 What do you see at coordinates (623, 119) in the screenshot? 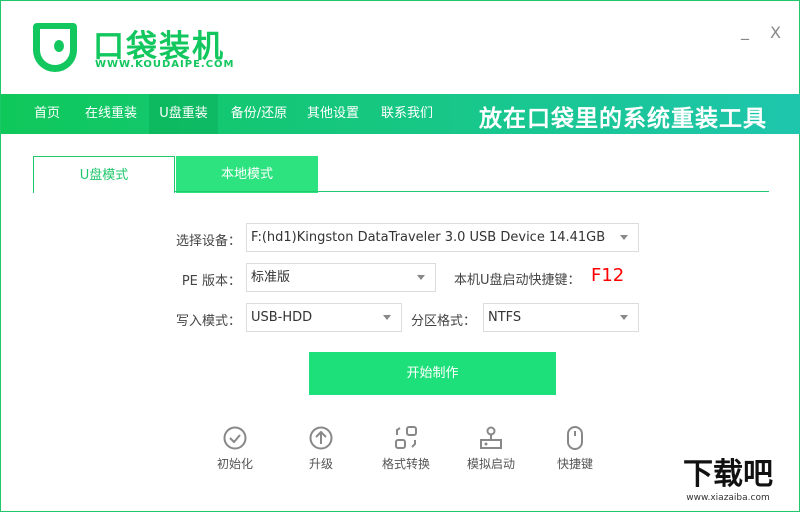
I see `slogan: 放在口袋里的系统重装工具` at bounding box center [623, 119].